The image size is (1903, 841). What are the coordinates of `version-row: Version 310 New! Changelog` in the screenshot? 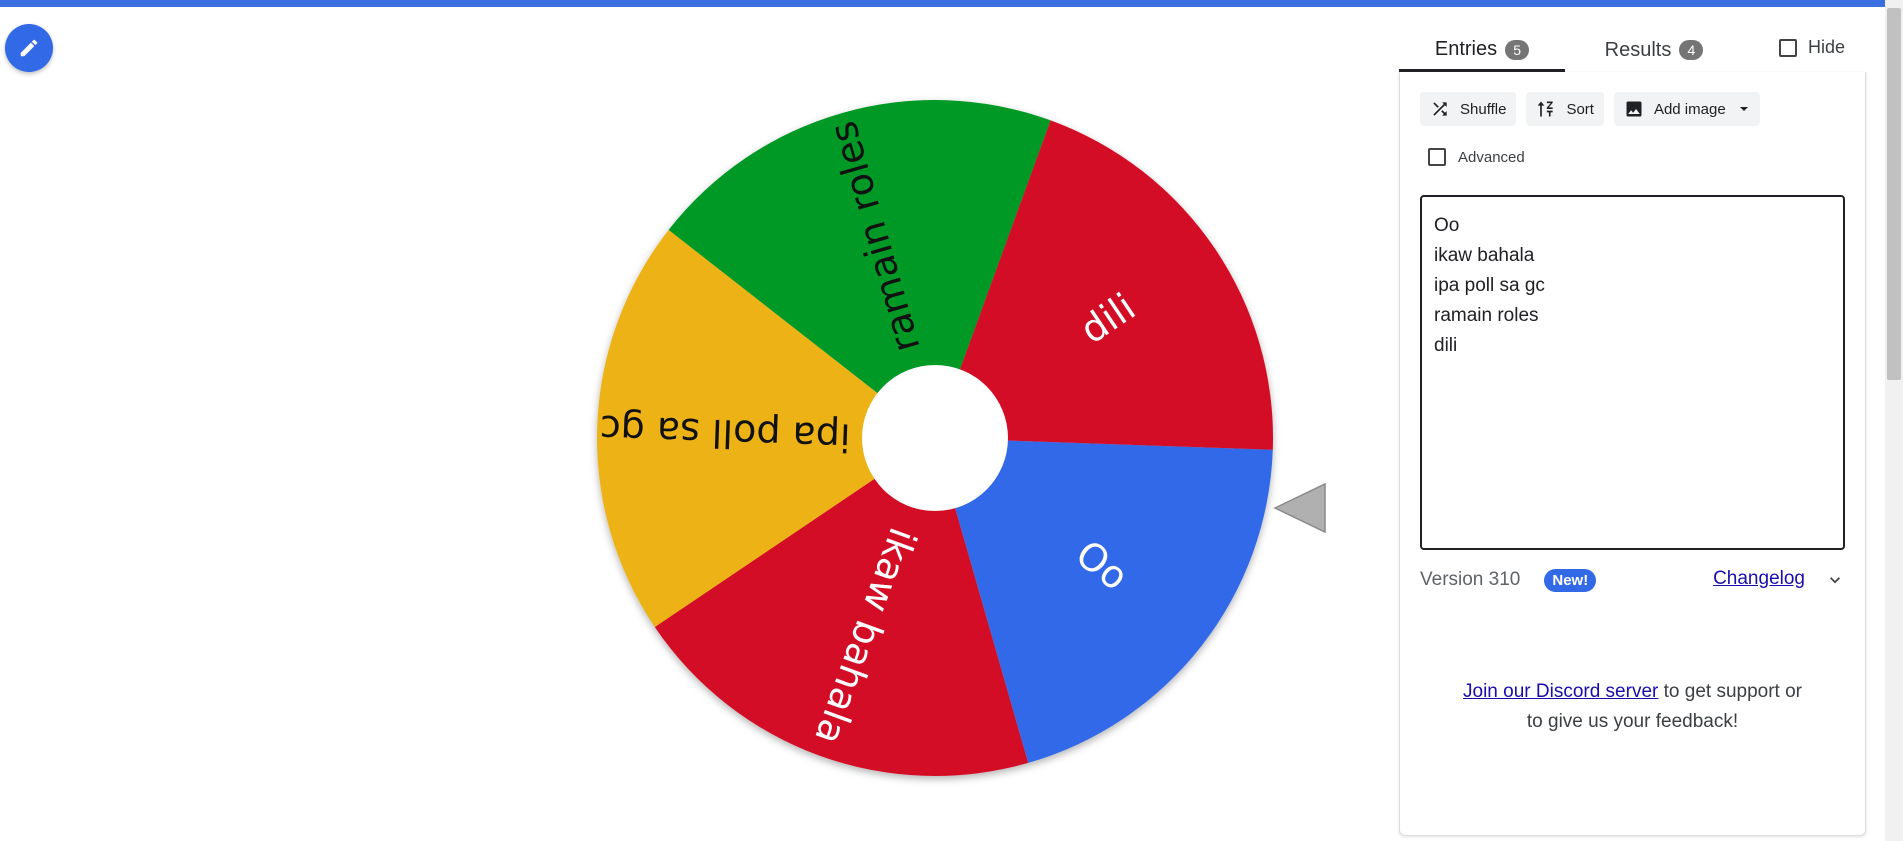 It's located at (1632, 580).